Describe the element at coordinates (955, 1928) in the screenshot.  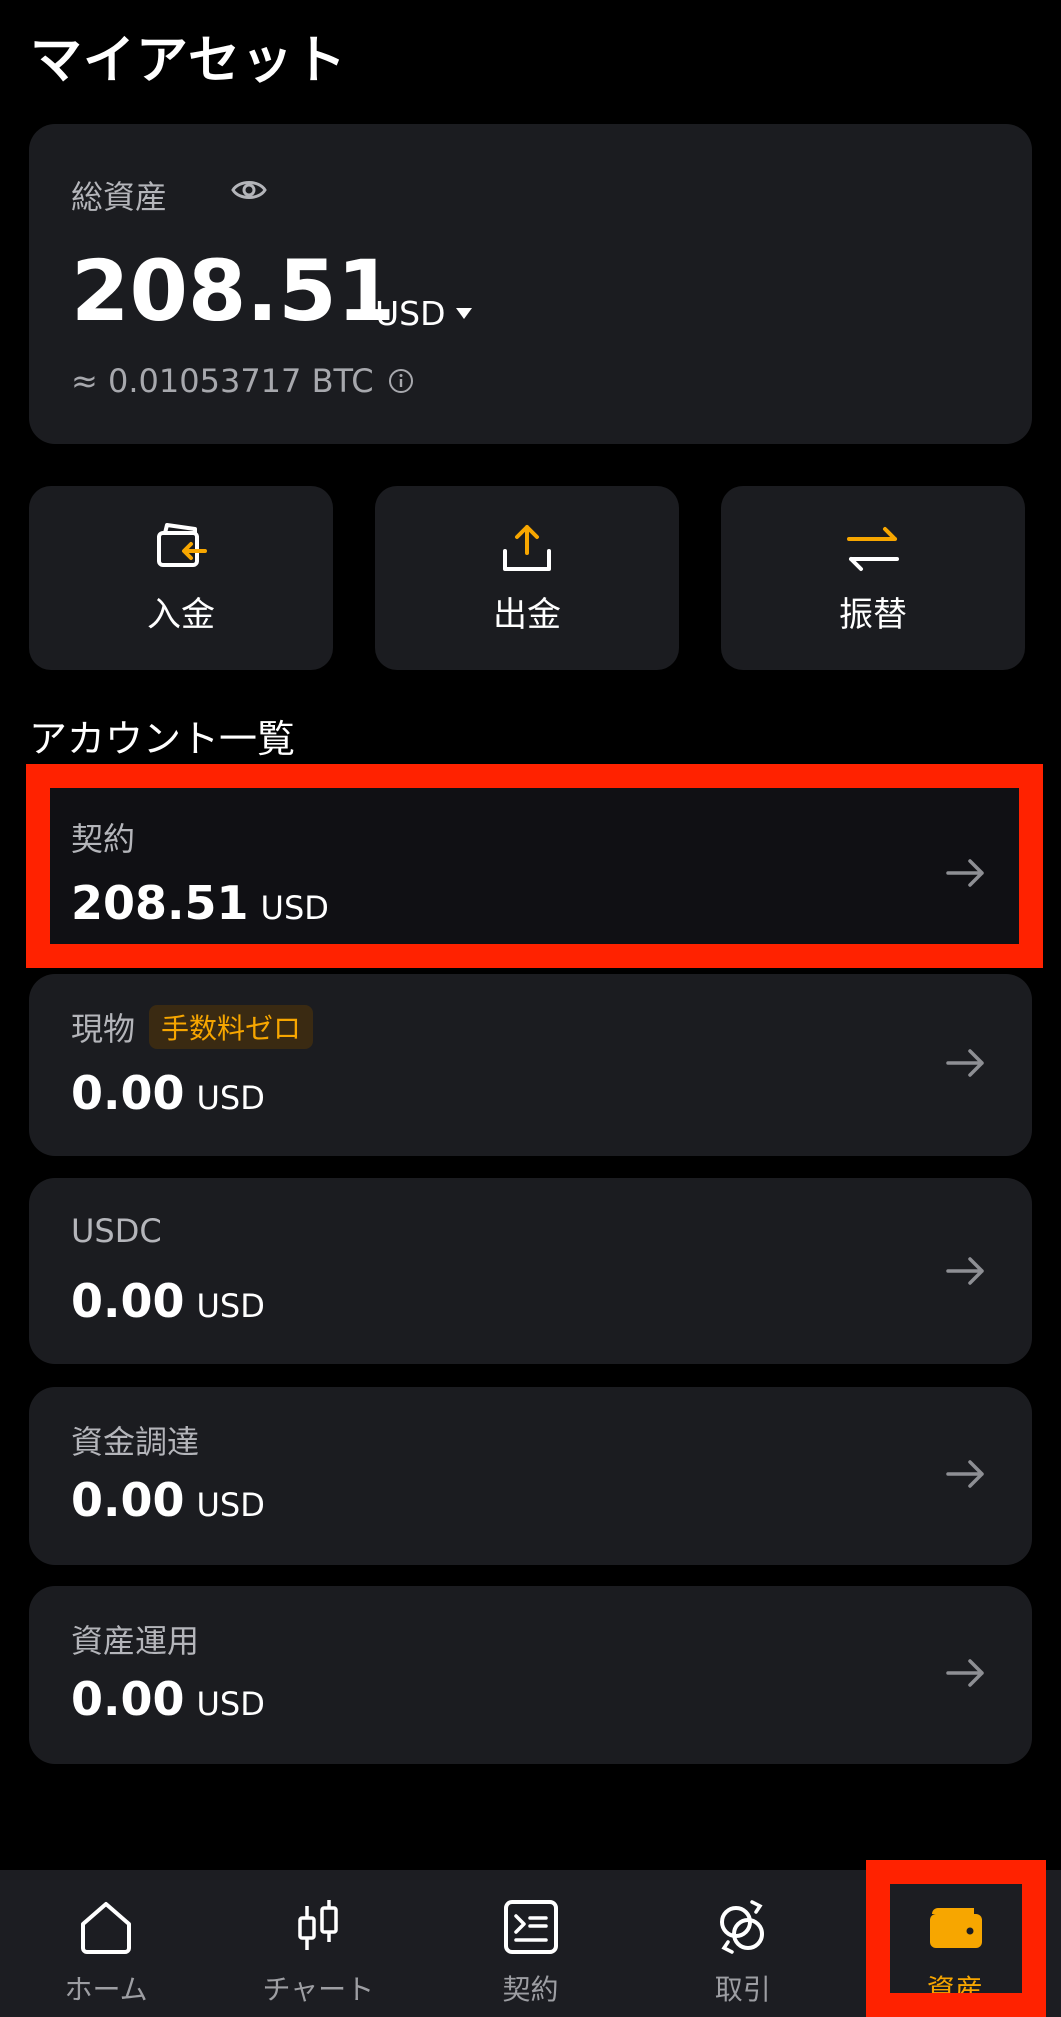
I see `wallet-icon` at that location.